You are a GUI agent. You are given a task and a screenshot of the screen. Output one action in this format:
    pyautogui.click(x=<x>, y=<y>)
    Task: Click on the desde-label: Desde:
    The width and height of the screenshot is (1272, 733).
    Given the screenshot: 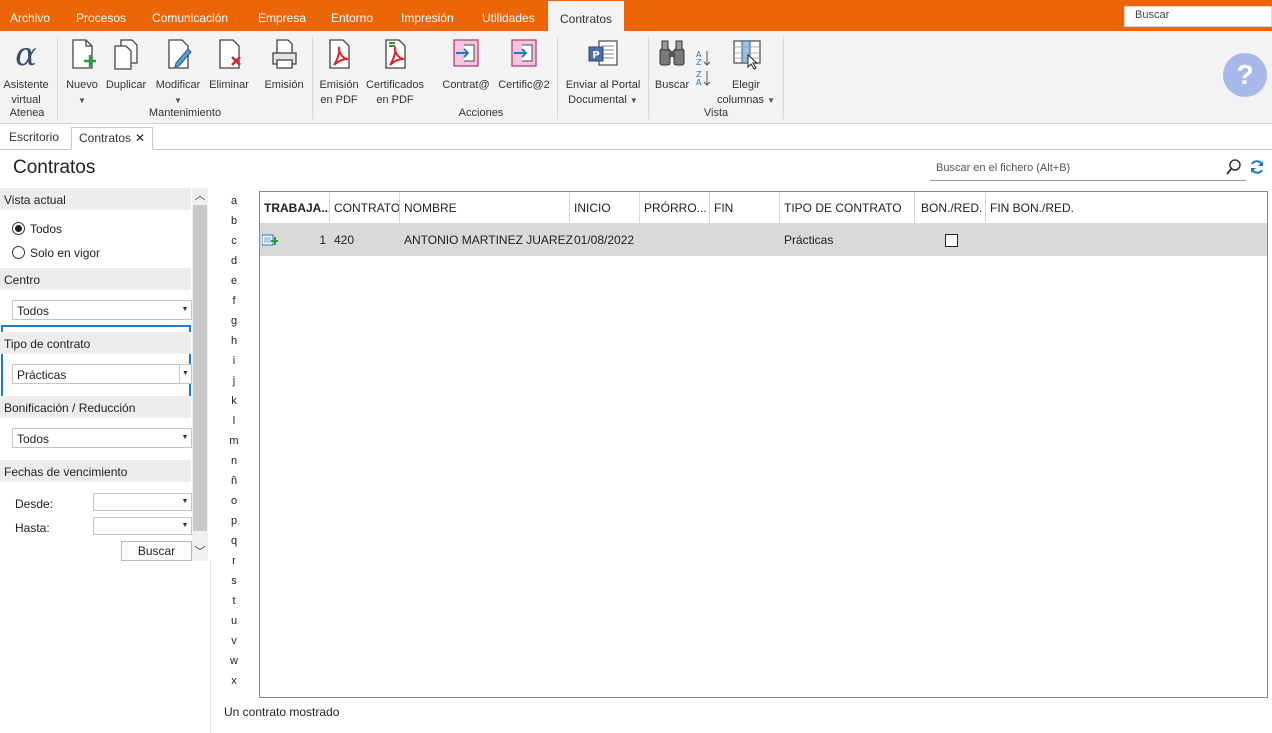 What is the action you would take?
    pyautogui.click(x=34, y=504)
    